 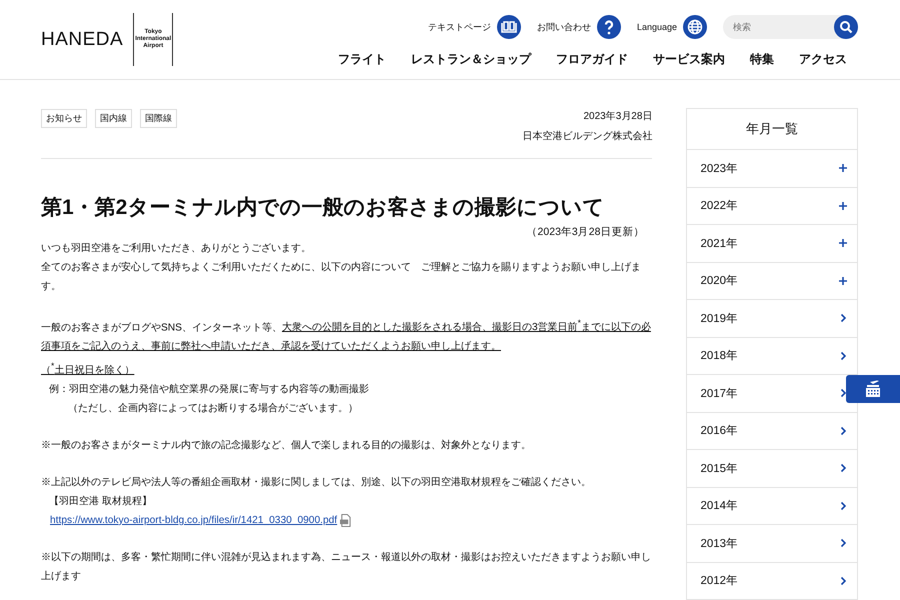 I want to click on year-item: 2018年, so click(x=772, y=356).